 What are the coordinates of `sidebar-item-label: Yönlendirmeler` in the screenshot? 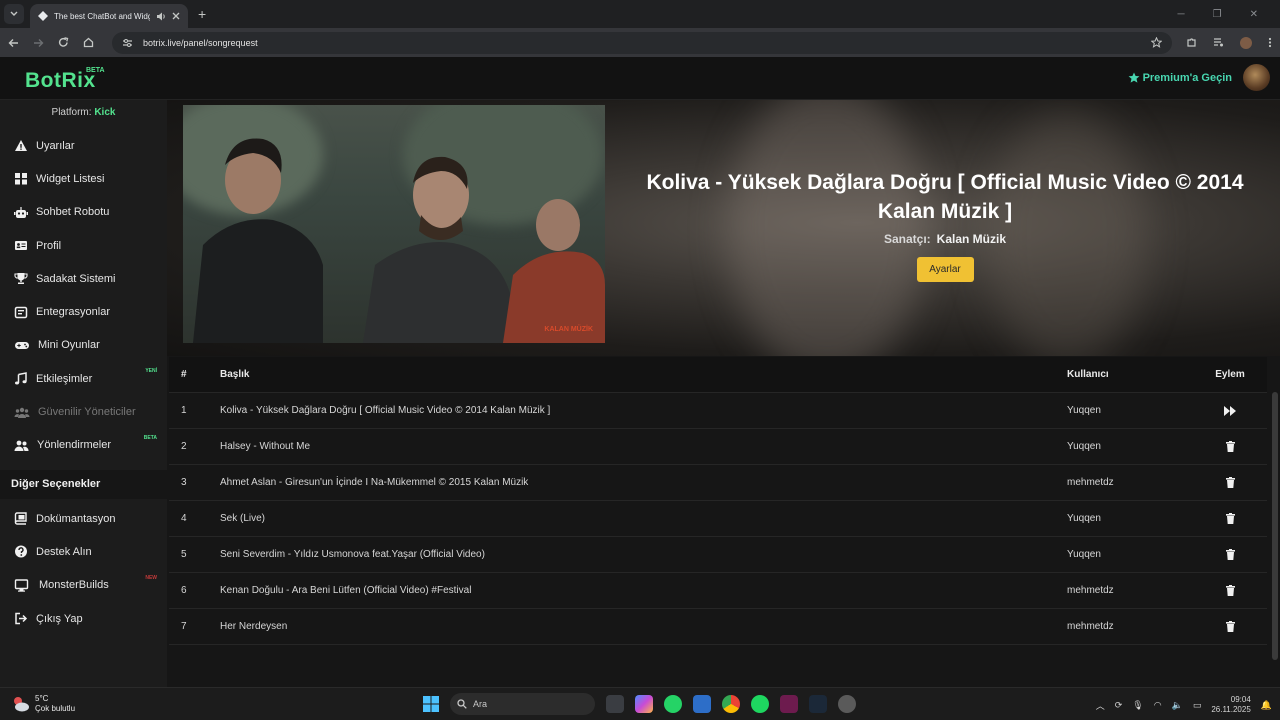 It's located at (74, 445).